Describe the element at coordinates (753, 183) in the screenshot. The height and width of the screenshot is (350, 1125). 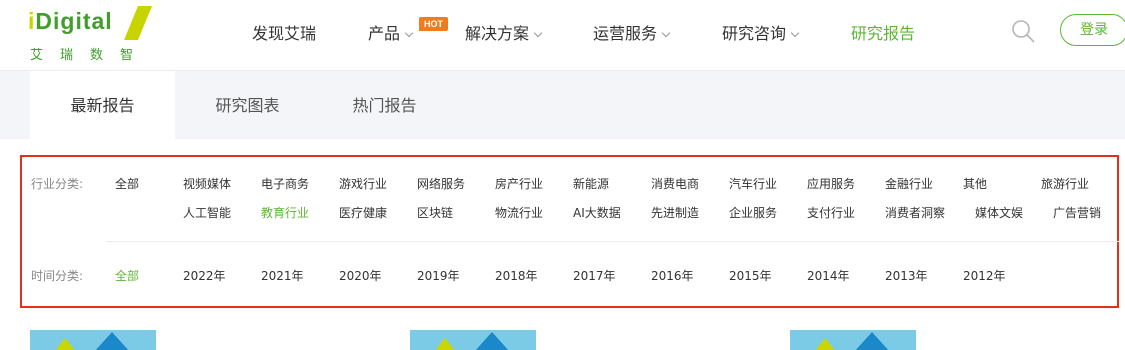
I see `industry-option: 汽车行业` at that location.